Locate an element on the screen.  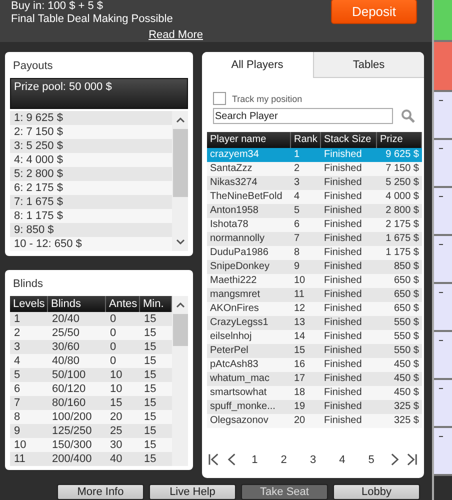
player-name-cell: eilselnhoj is located at coordinates (249, 337).